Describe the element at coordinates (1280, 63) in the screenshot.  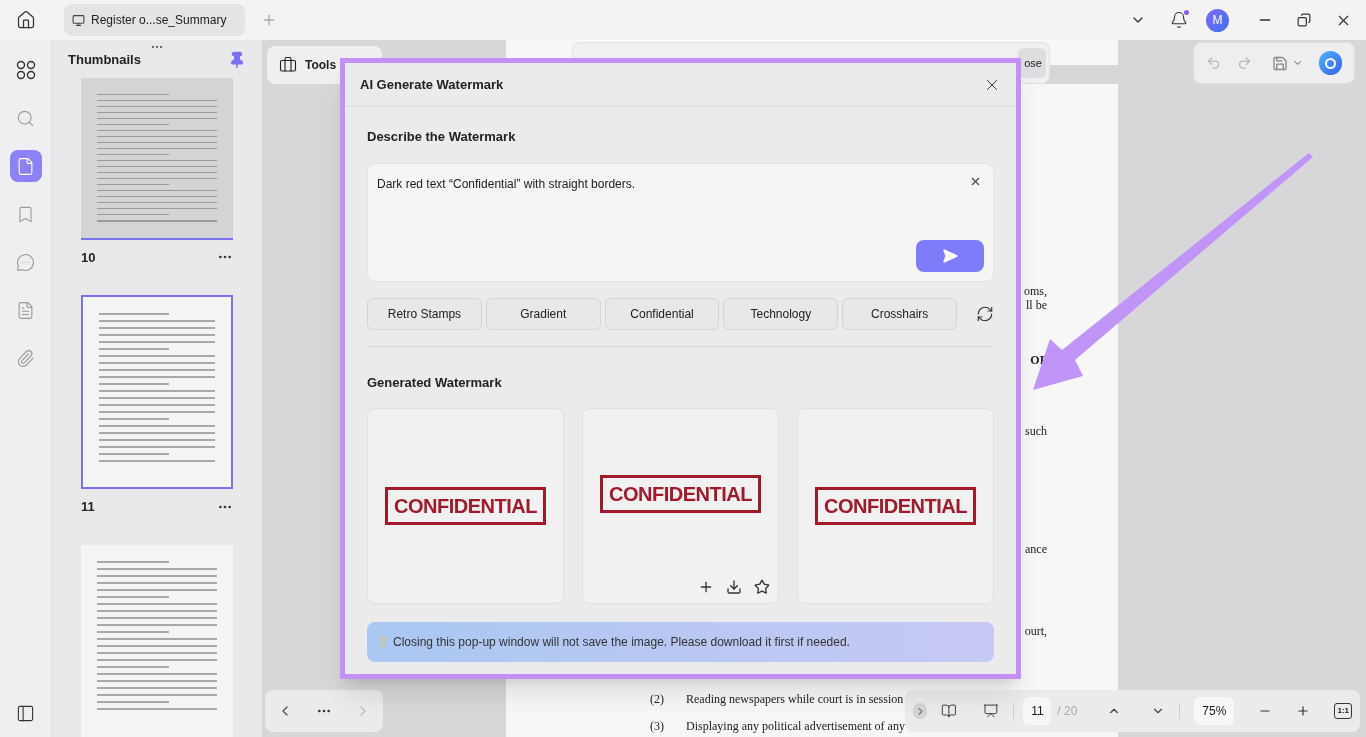
I see `save-icon` at that location.